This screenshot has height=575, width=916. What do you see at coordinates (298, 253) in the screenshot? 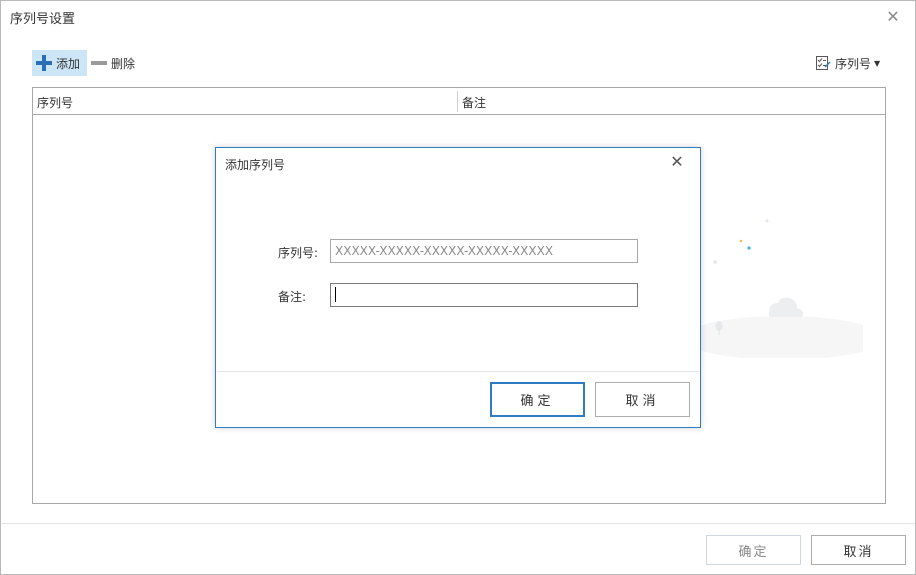
I see `serial-label: 序列号:` at bounding box center [298, 253].